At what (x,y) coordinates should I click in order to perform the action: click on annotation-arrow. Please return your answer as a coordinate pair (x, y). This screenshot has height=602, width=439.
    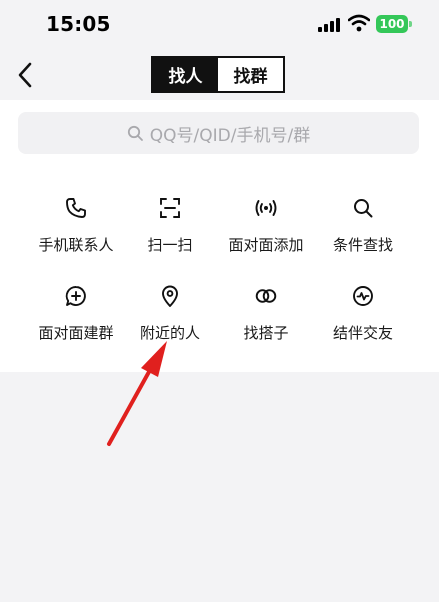
    Looking at the image, I should click on (137, 393).